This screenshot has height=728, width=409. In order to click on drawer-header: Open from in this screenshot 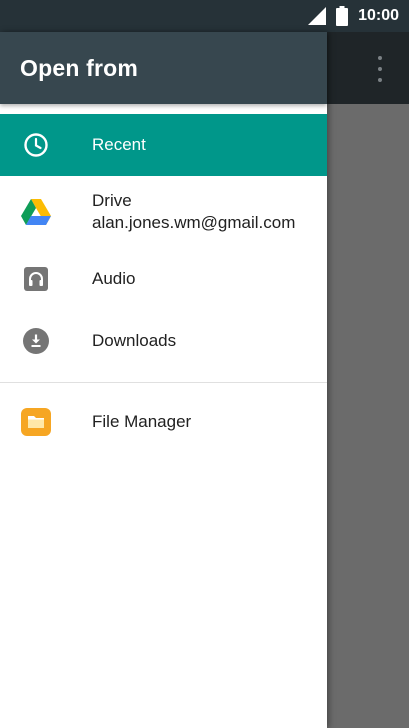, I will do `click(163, 68)`.